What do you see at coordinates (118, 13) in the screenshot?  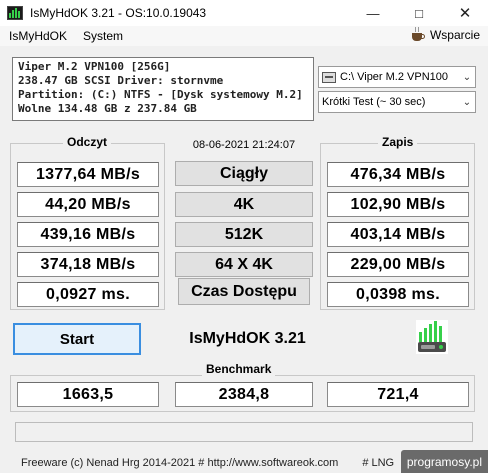 I see `window-title: IsMyHdOK 3.21 - OS:10.0.19043` at bounding box center [118, 13].